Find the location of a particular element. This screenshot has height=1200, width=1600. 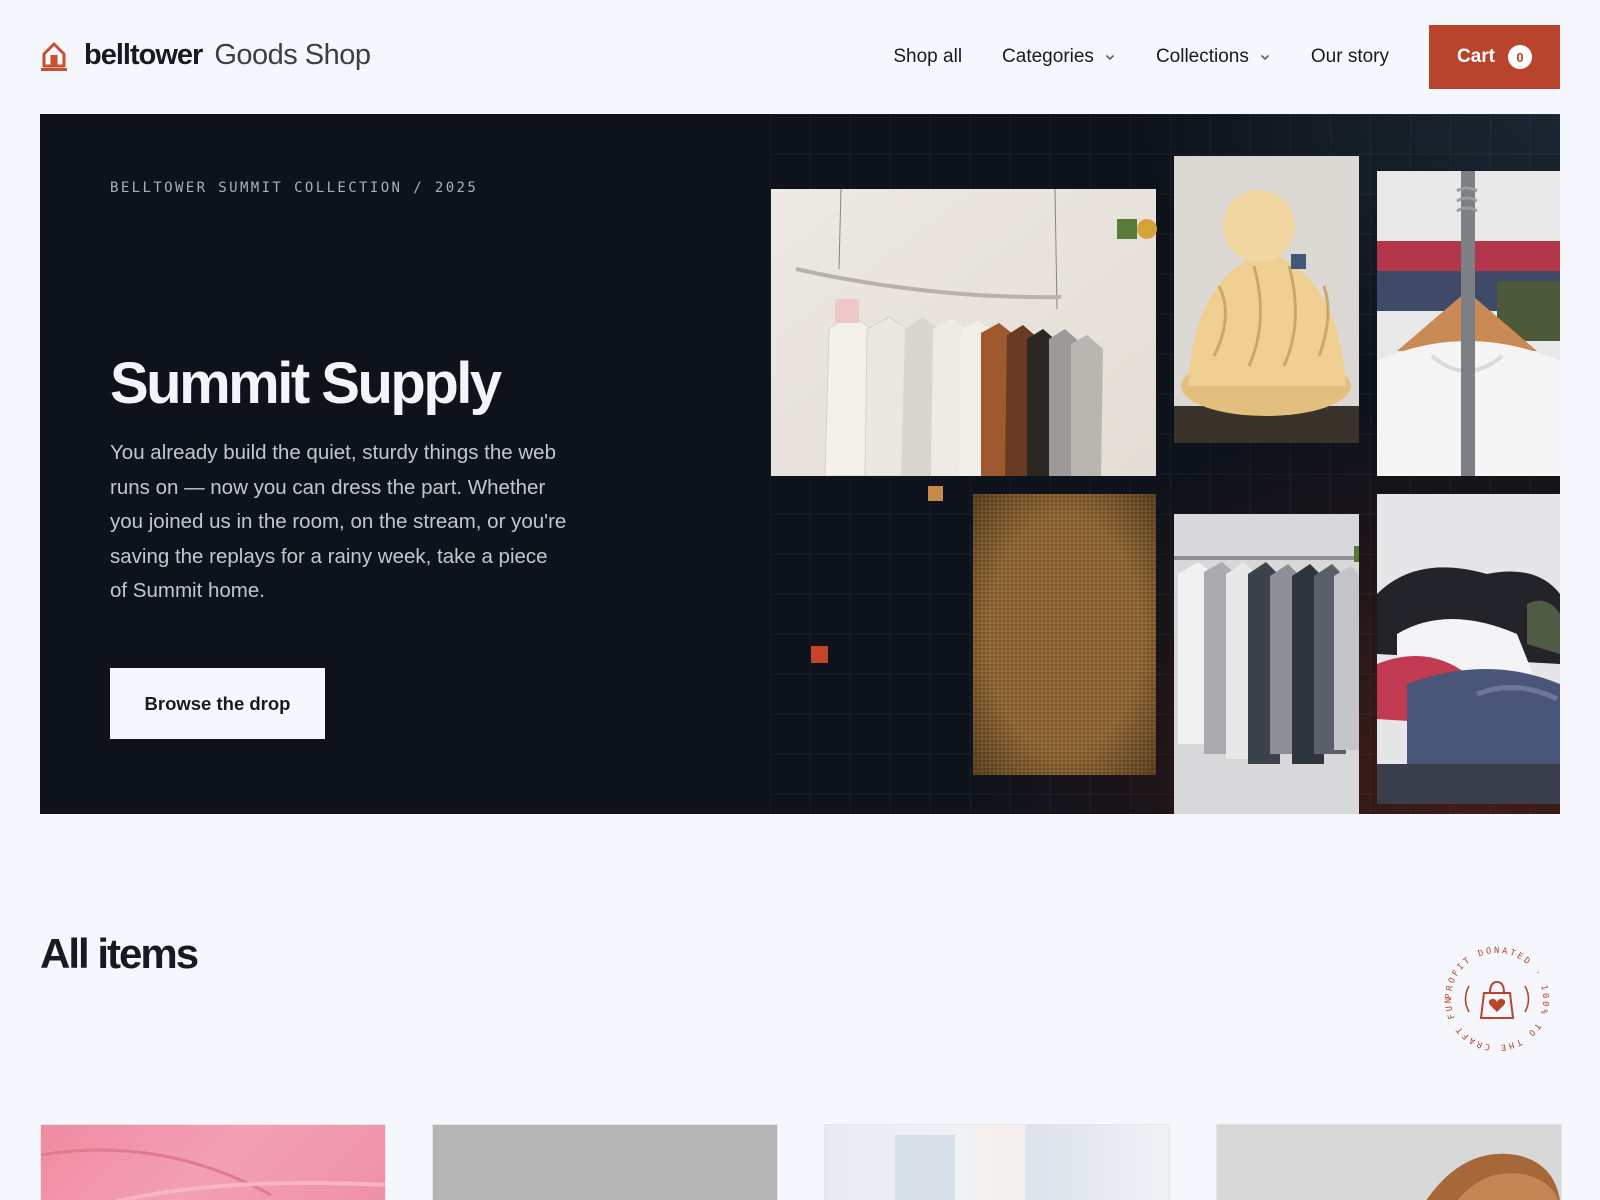

brand-logo-link: belltower Goods Shop is located at coordinates (205, 55).